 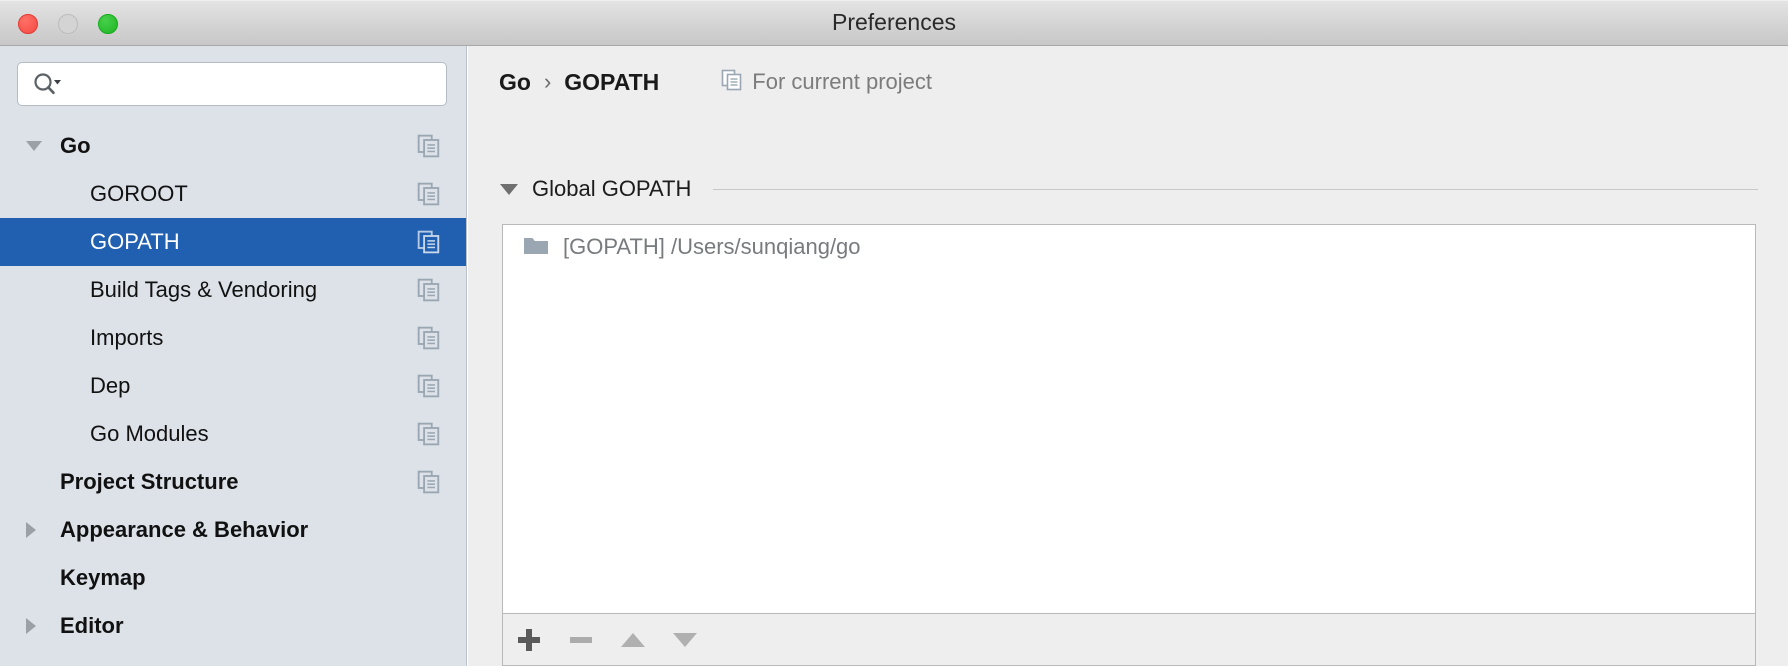 I want to click on sidebar-item-project-structure: Project Structure, so click(x=233, y=482).